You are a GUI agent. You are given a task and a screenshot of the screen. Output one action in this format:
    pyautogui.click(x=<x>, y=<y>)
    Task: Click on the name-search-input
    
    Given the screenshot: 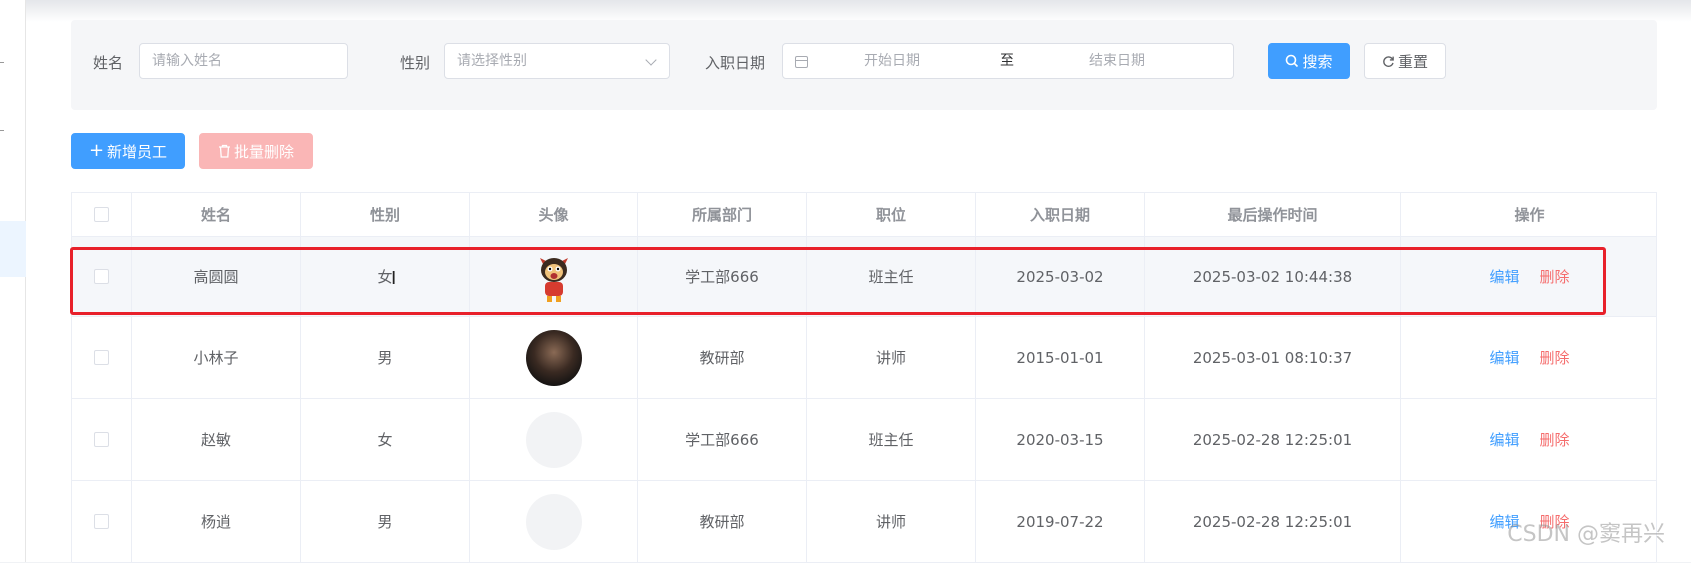 What is the action you would take?
    pyautogui.click(x=243, y=61)
    